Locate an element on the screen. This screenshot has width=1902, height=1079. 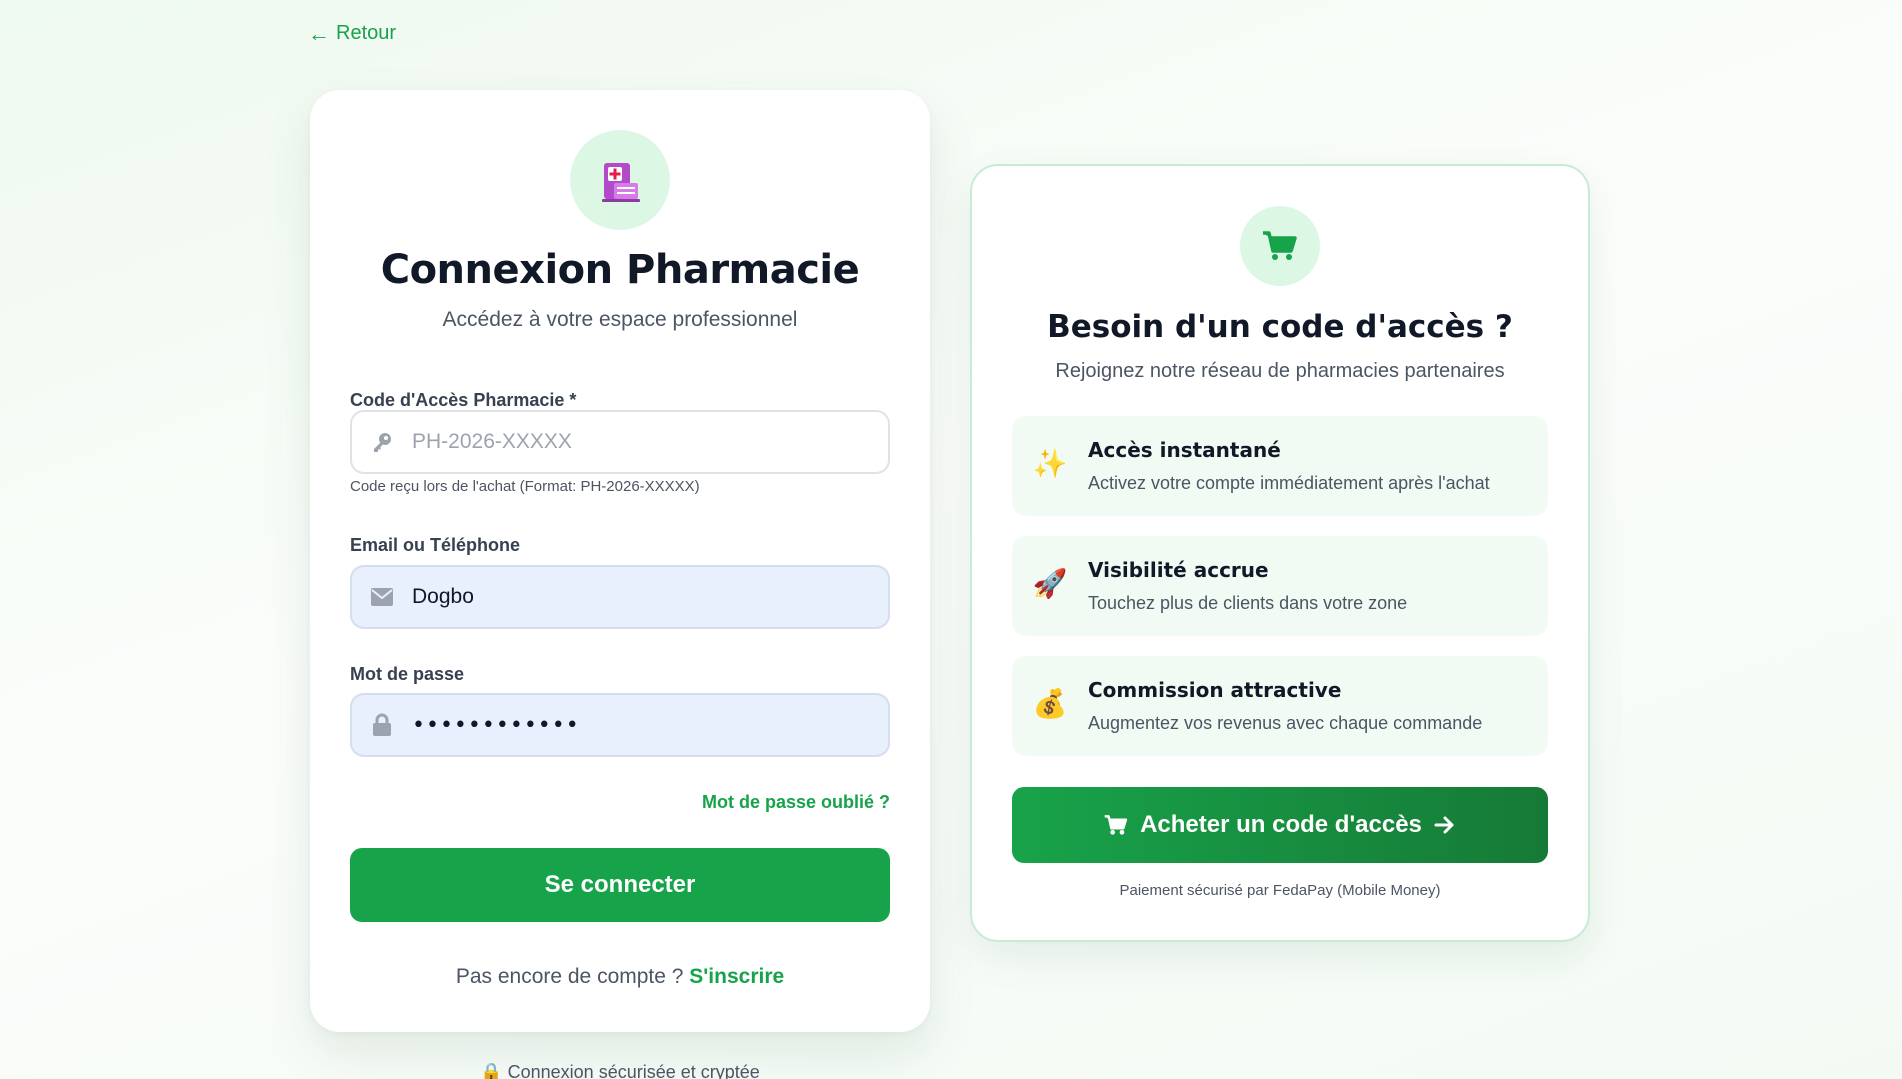
rocket-icon: 🚀 is located at coordinates (1050, 583).